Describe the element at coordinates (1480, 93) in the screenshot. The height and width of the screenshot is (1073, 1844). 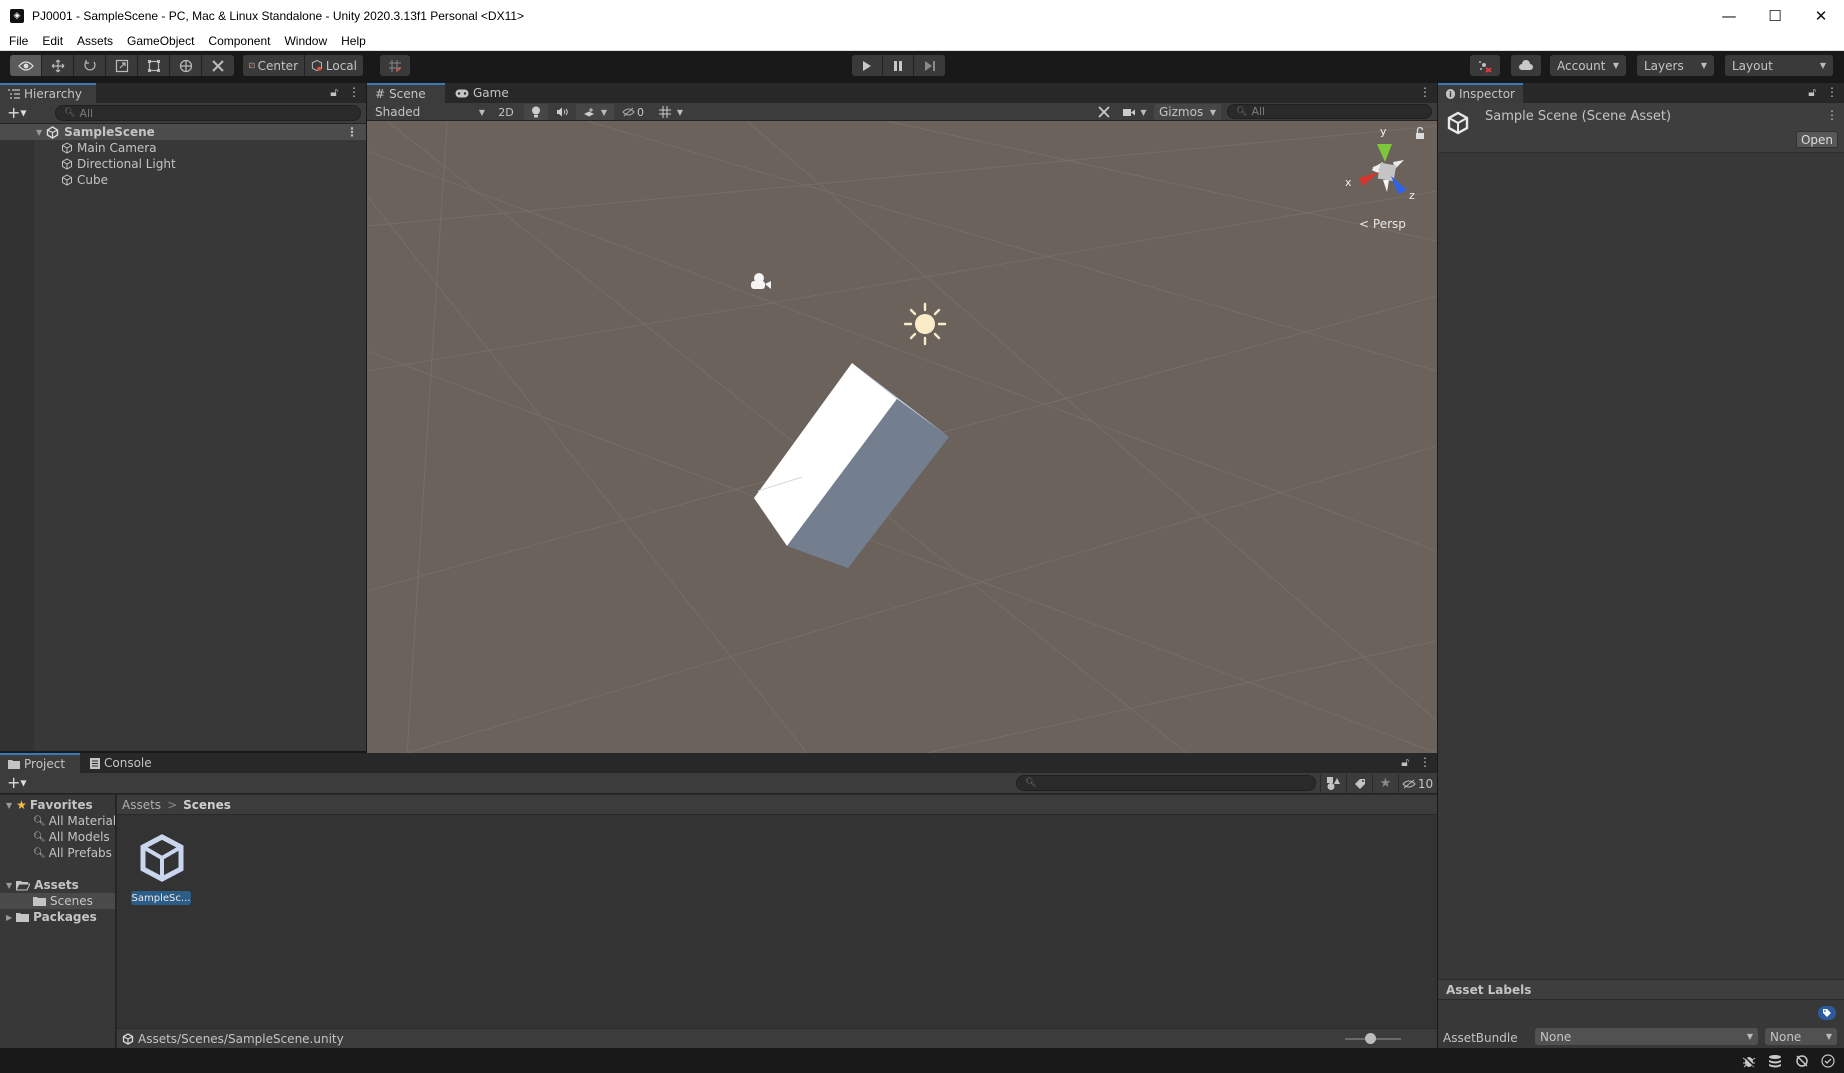
I see `tab-inspector: i Inspector` at that location.